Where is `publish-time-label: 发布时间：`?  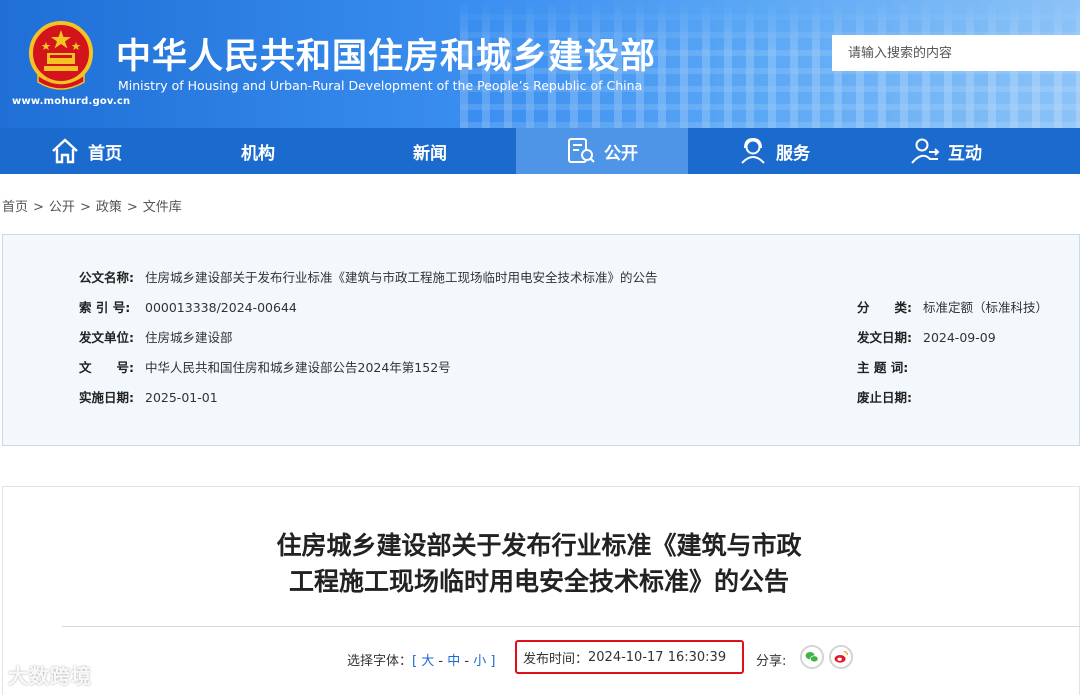 publish-time-label: 发布时间： is located at coordinates (556, 659).